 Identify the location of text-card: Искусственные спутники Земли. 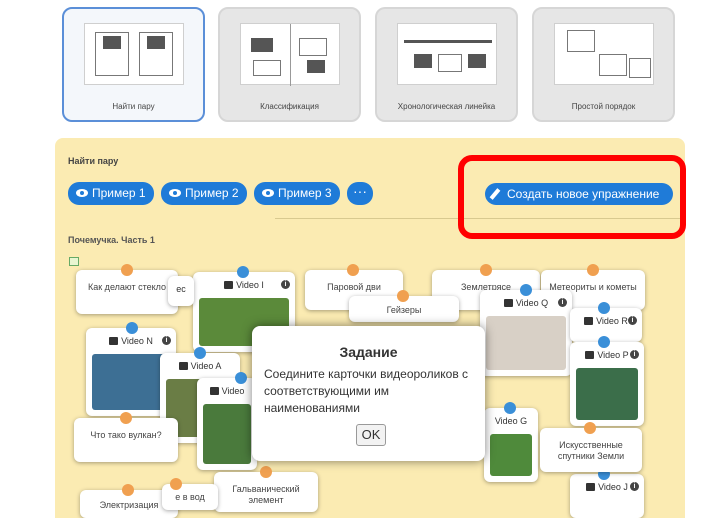
(591, 447).